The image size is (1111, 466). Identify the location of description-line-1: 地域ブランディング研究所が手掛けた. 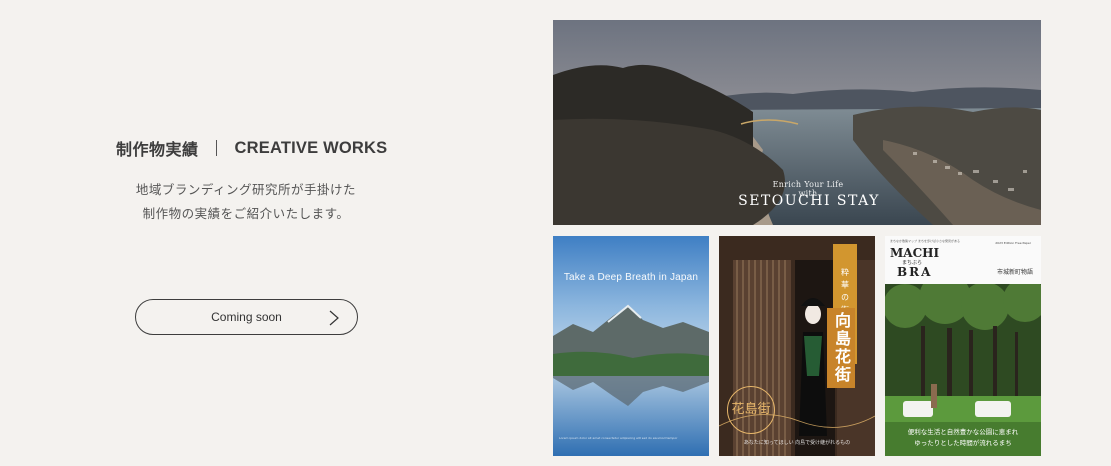
(246, 189).